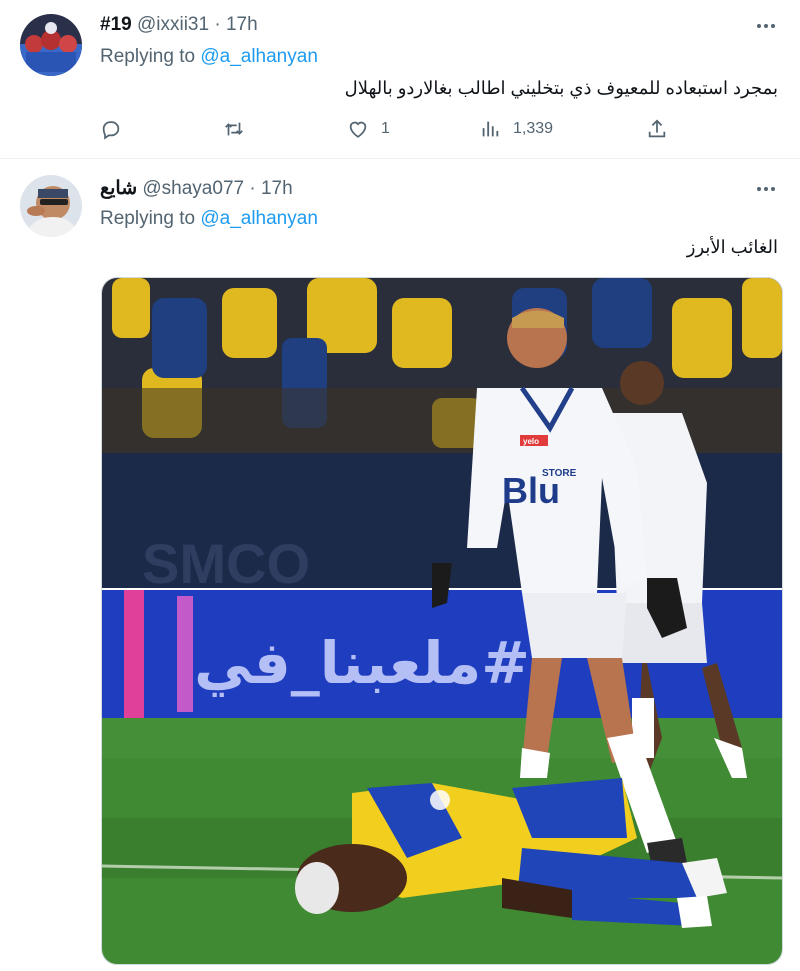  Describe the element at coordinates (368, 129) in the screenshot. I see `like-button: 1` at that location.